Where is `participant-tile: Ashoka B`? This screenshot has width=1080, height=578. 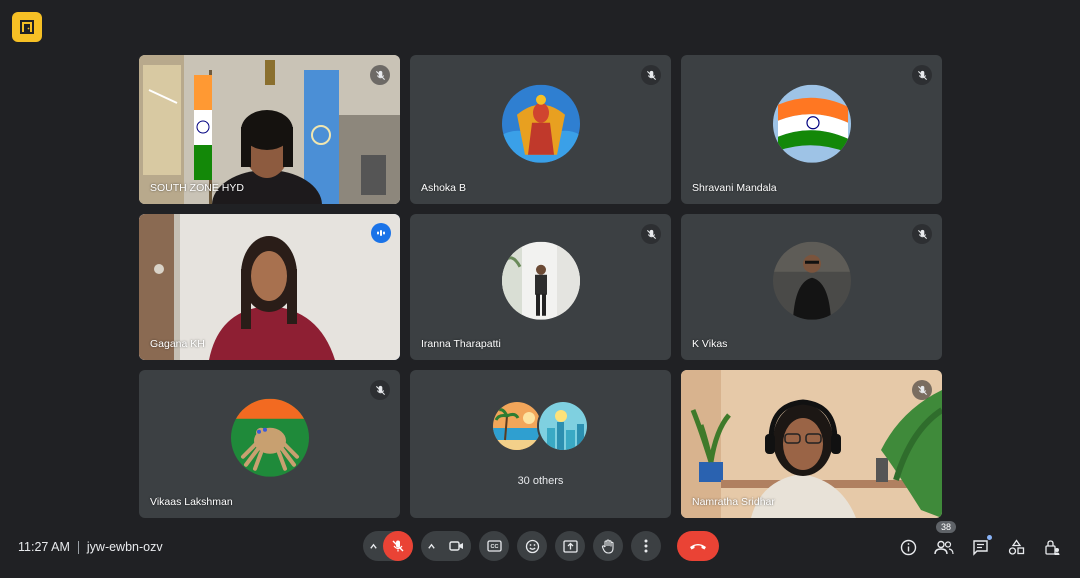
participant-tile: Ashoka B is located at coordinates (540, 129).